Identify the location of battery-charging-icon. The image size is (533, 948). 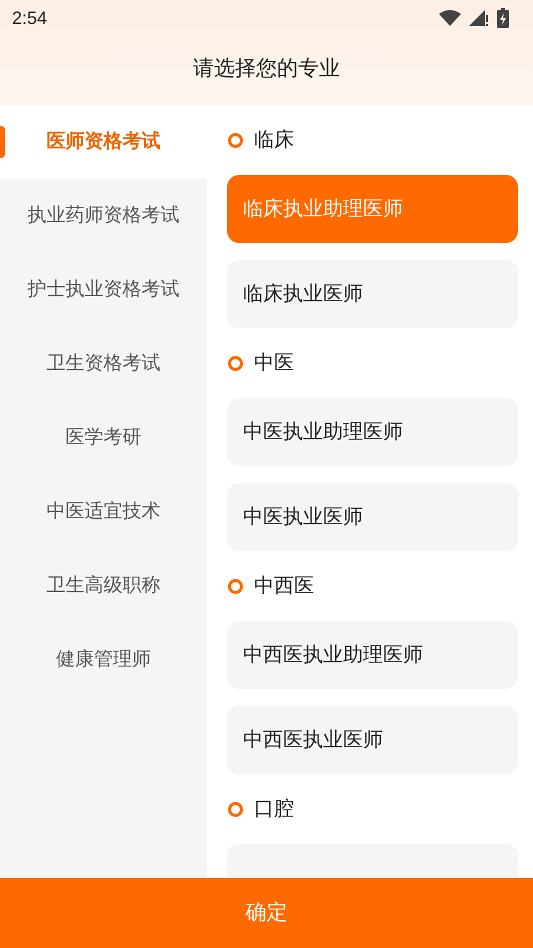
(503, 18).